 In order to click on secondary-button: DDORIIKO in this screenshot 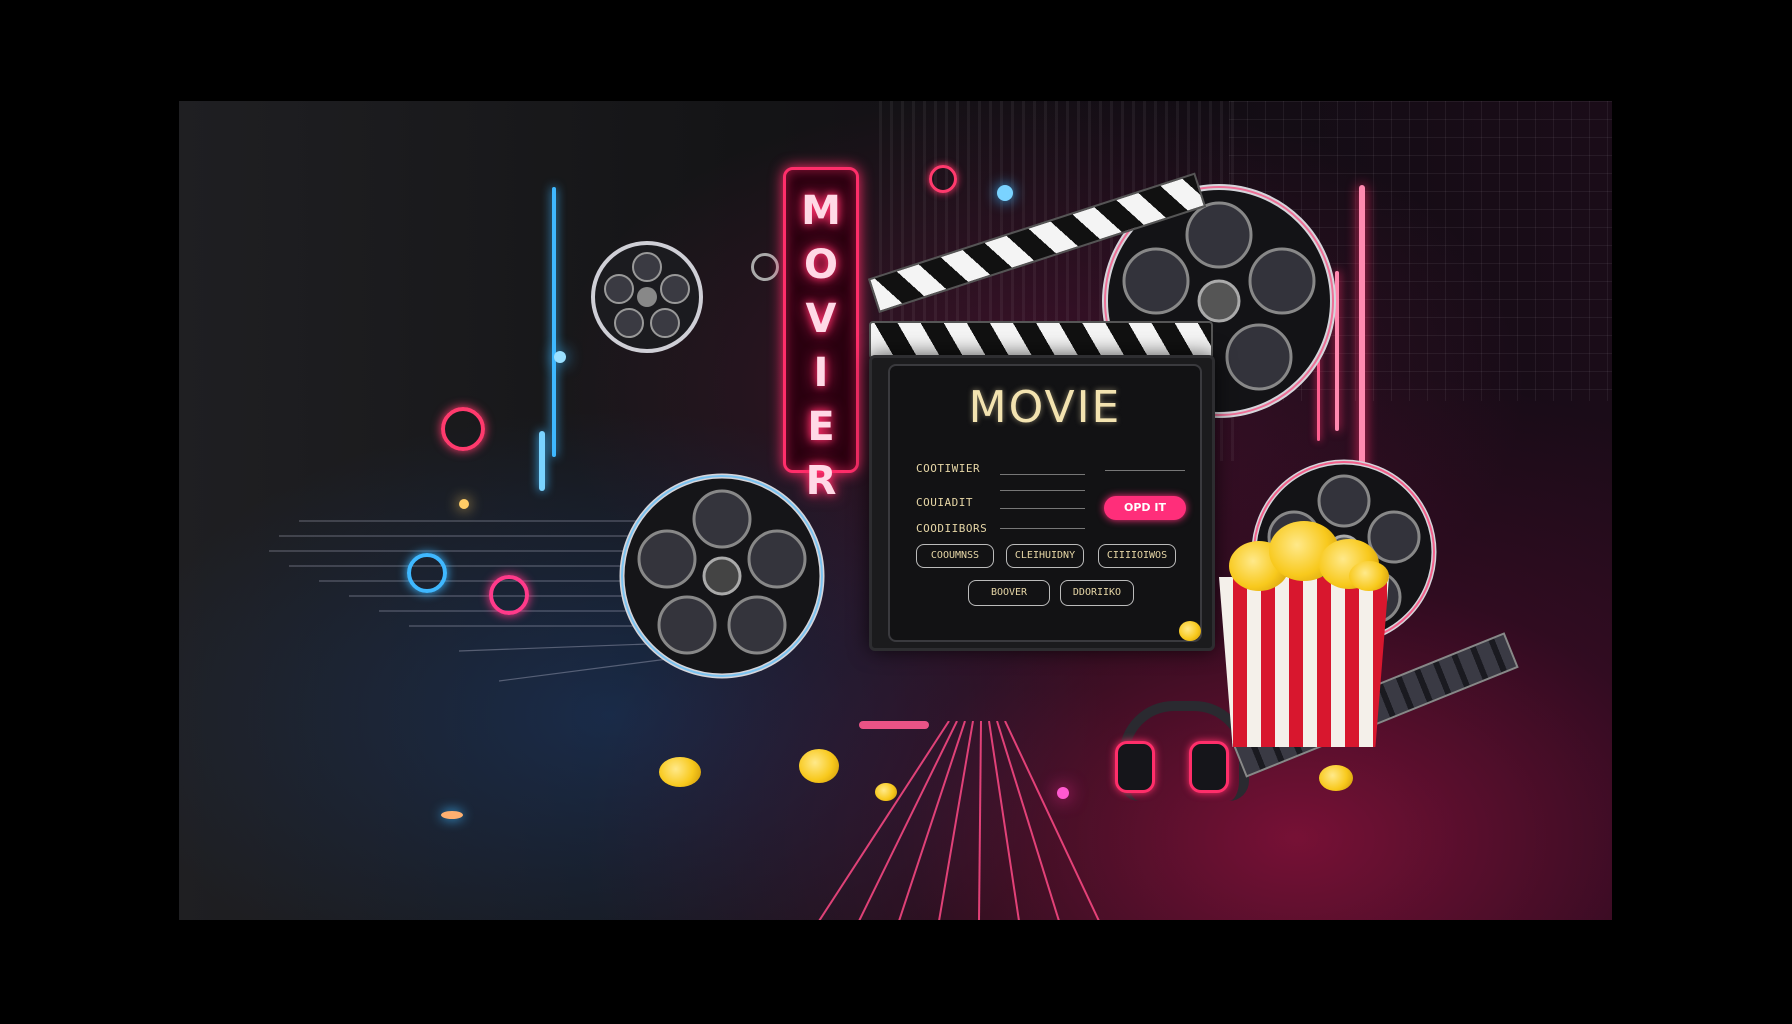, I will do `click(1097, 593)`.